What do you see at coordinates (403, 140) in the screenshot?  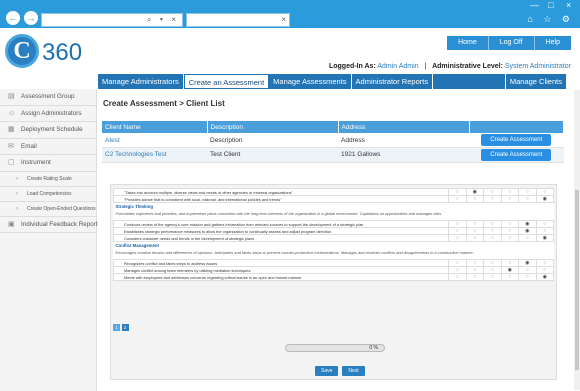 I see `client-address: Address` at bounding box center [403, 140].